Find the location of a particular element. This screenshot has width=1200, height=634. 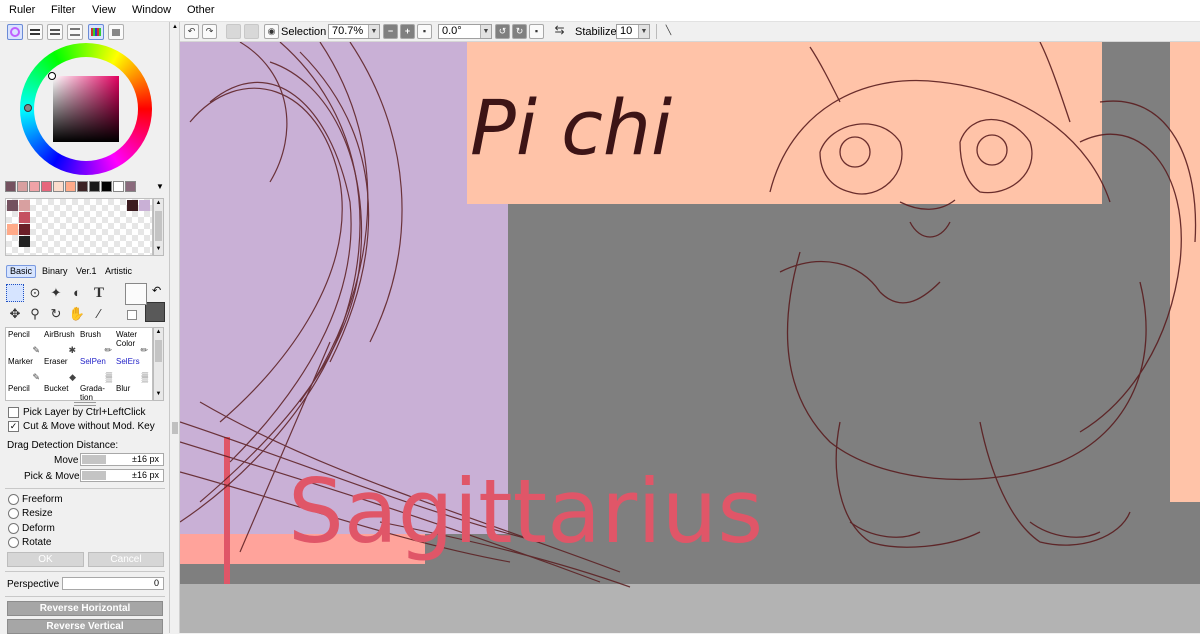

recent-colors is located at coordinates (79, 187).